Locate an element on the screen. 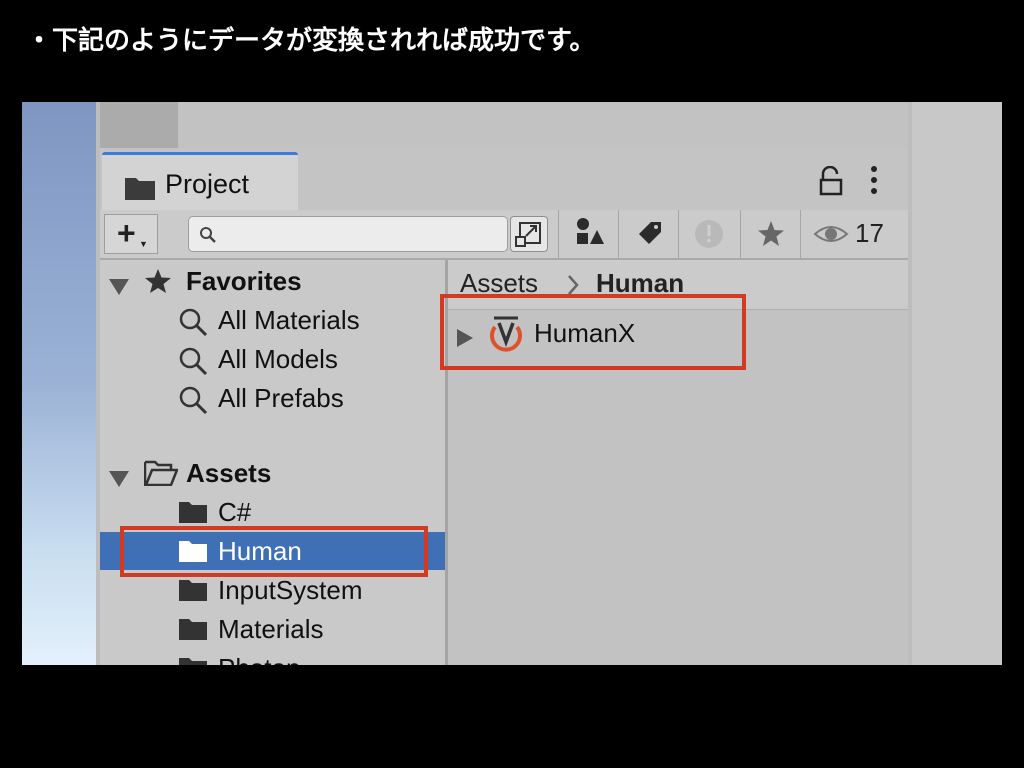 The image size is (1024, 768). tree-label: C# is located at coordinates (235, 512).